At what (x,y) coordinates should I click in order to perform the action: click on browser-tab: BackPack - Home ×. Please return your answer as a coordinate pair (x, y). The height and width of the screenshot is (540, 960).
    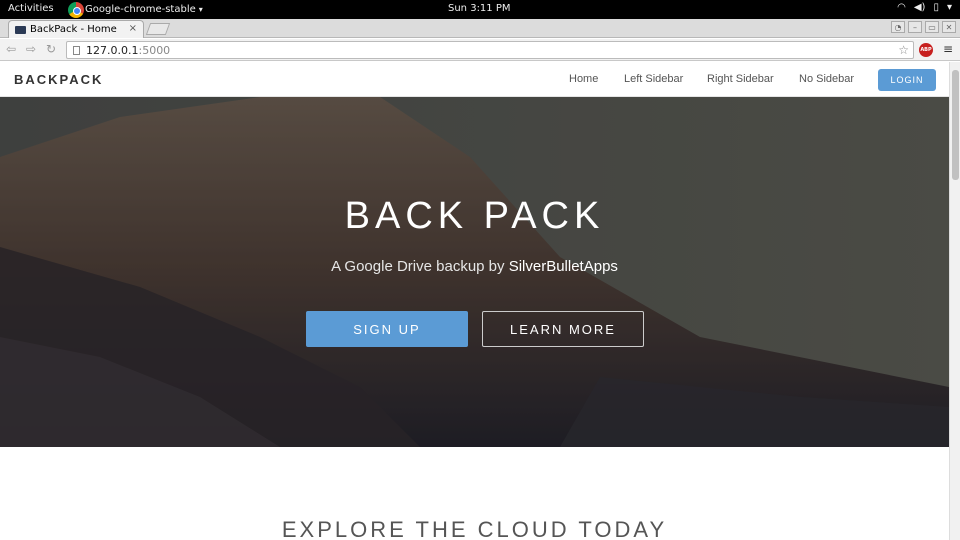
    Looking at the image, I should click on (76, 29).